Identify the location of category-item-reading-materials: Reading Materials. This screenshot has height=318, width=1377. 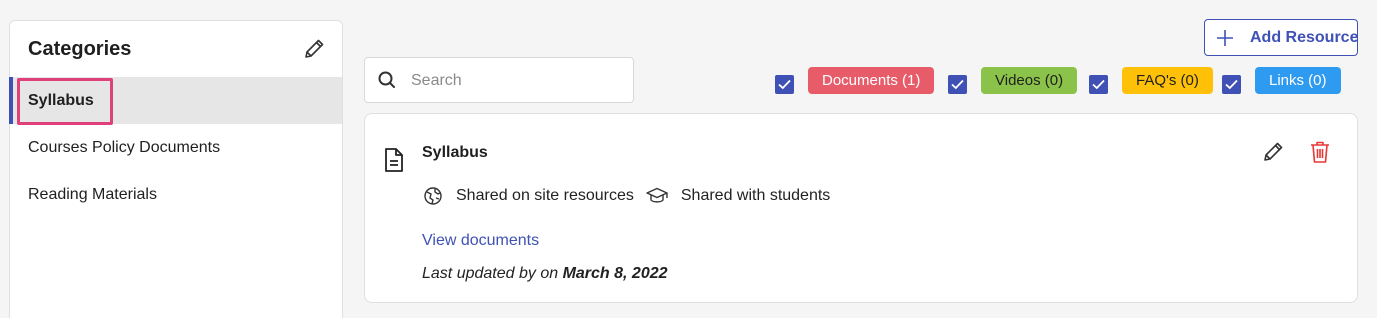
(176, 194).